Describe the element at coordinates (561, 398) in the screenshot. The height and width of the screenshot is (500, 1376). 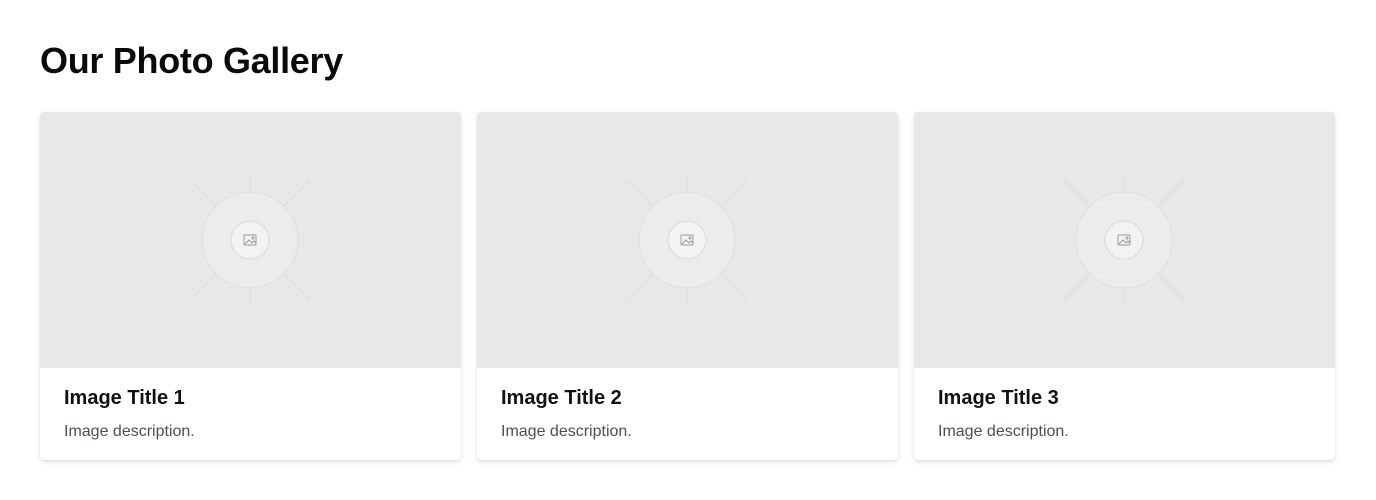
I see `card-title: Image Title 2` at that location.